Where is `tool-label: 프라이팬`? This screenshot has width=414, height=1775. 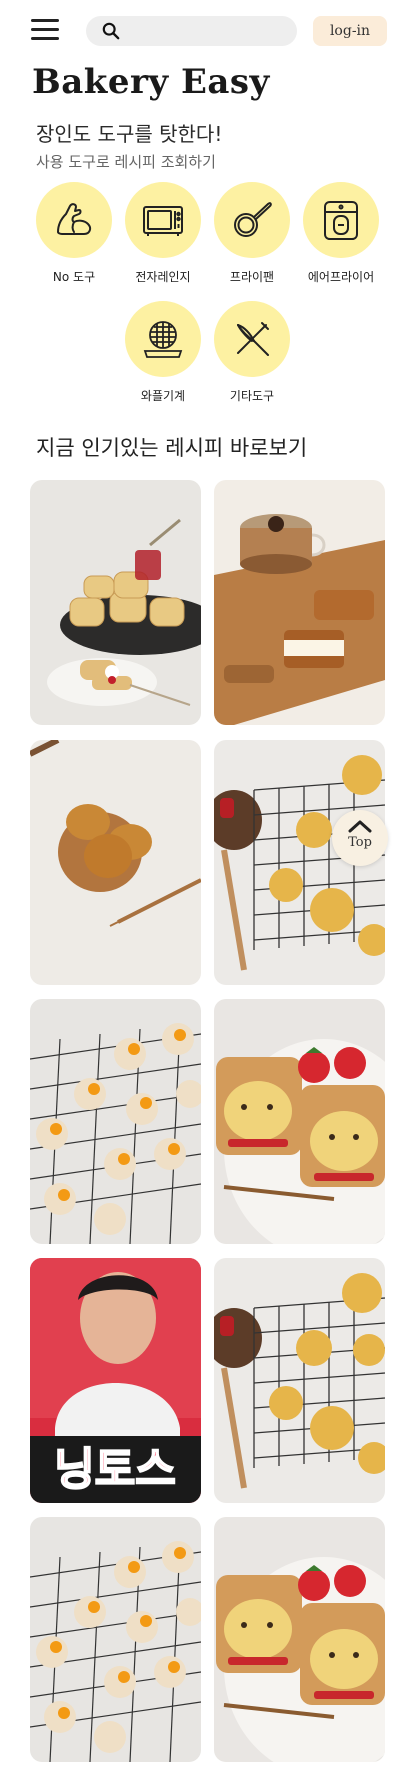
tool-label: 프라이팬 is located at coordinates (252, 277).